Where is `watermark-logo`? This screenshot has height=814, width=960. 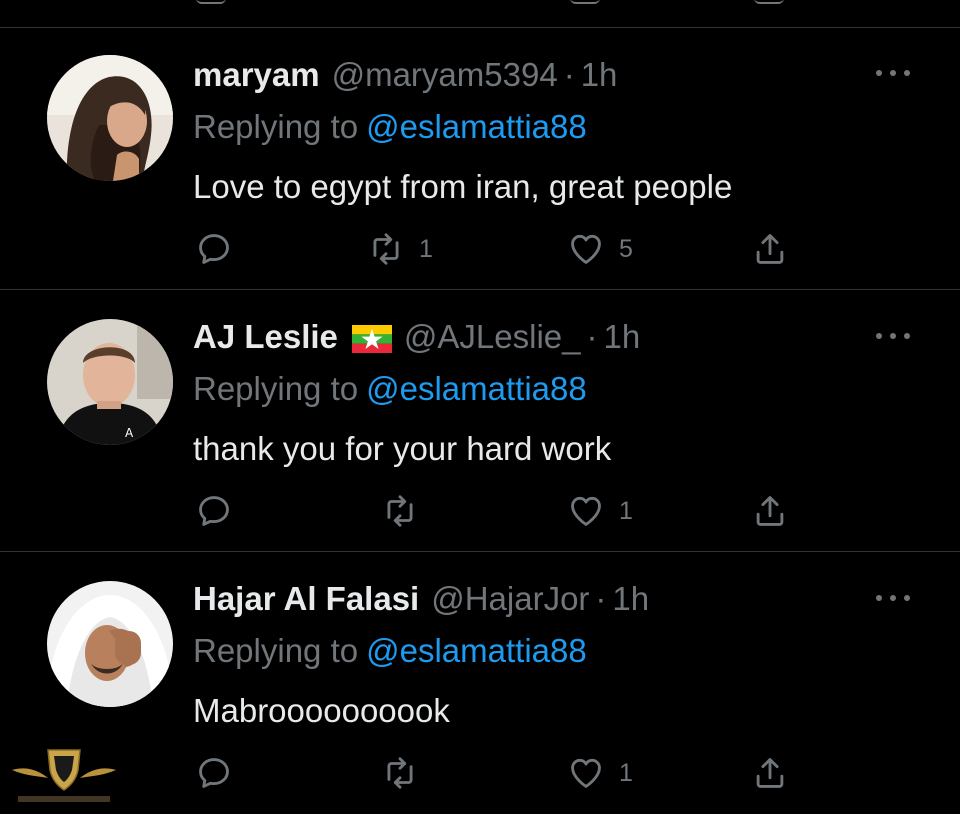 watermark-logo is located at coordinates (64, 776).